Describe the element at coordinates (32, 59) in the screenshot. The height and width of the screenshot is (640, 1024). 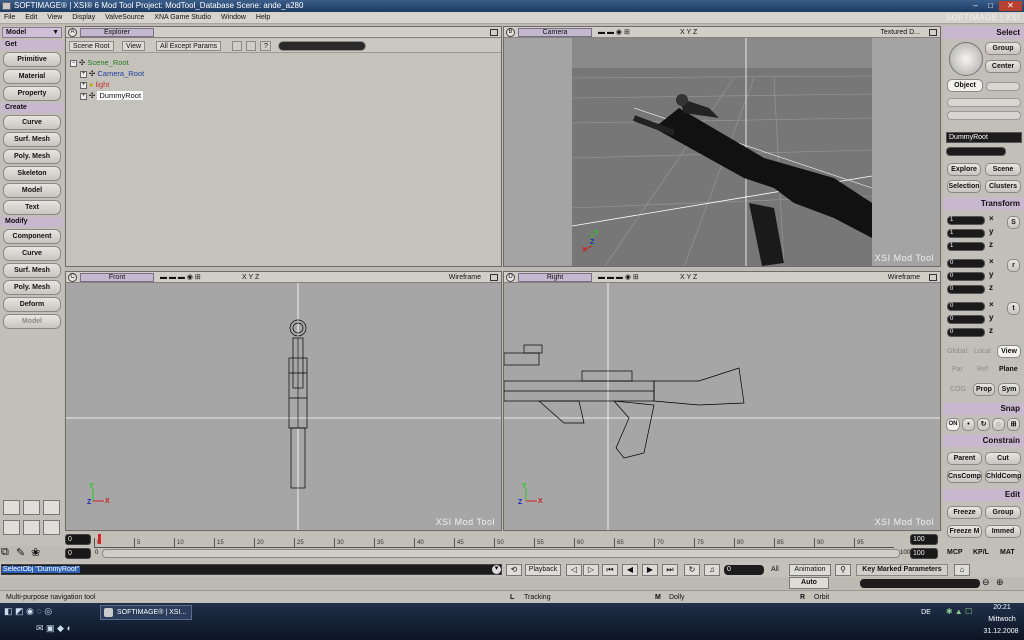
I see `primitive-button: Primitive` at that location.